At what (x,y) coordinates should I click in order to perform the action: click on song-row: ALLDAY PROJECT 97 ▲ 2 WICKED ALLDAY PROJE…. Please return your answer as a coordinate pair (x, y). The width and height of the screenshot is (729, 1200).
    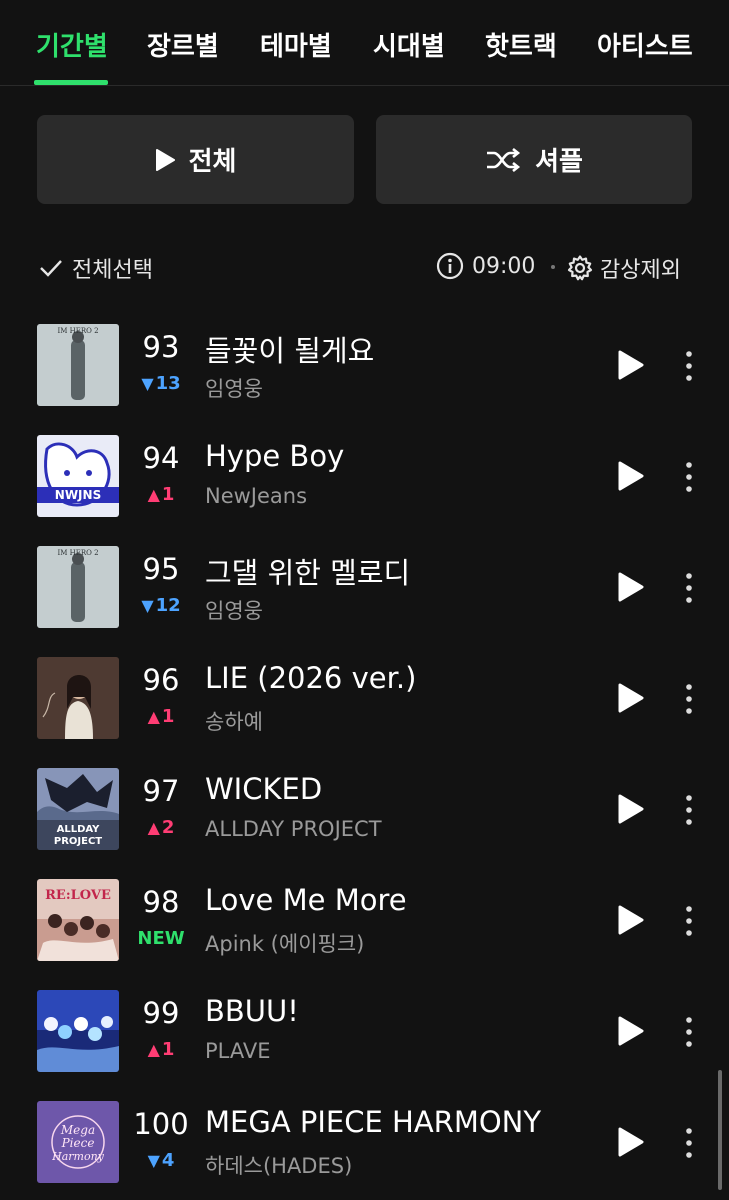
    Looking at the image, I should click on (364, 823).